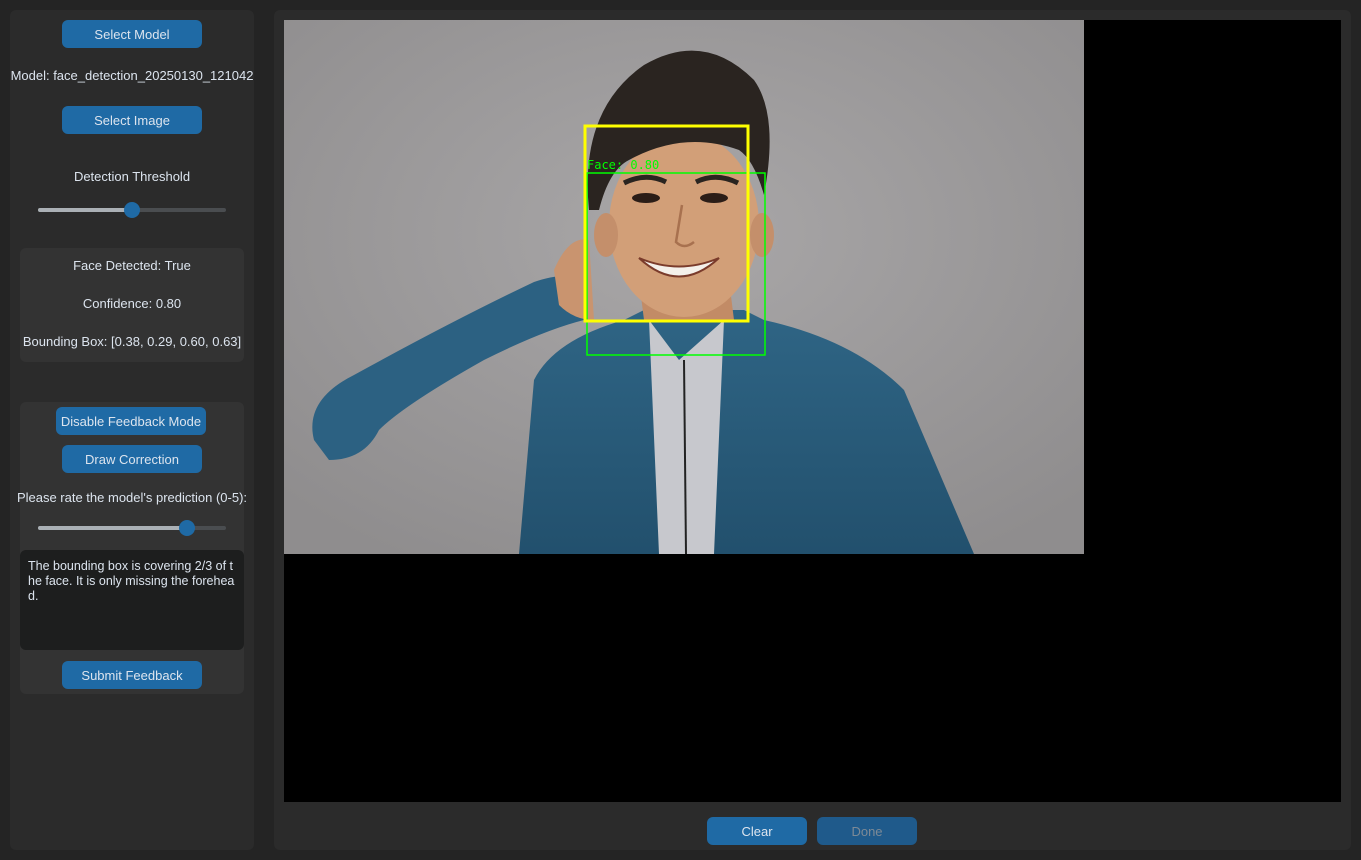 The width and height of the screenshot is (1361, 860). What do you see at coordinates (132, 341) in the screenshot?
I see `bounding-box-text: Bounding Box: [0.38, 0.29, 0.60, 0.63]` at bounding box center [132, 341].